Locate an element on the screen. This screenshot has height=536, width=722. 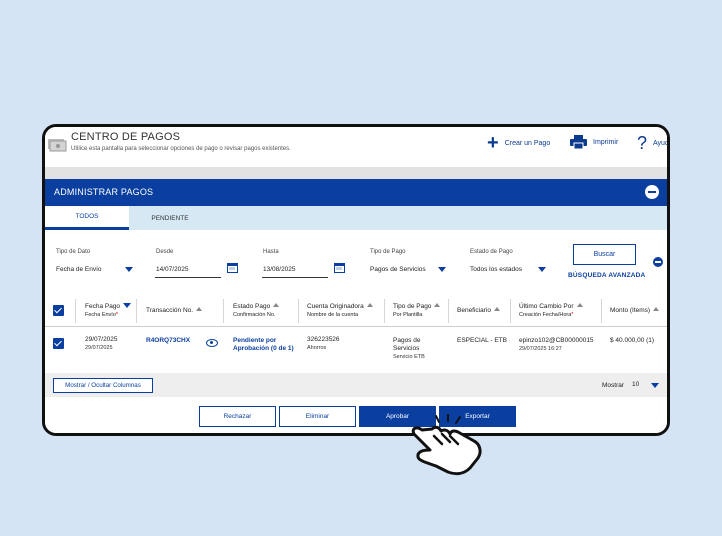
tipo-pago-label: Tipo de Pago is located at coordinates (388, 252).